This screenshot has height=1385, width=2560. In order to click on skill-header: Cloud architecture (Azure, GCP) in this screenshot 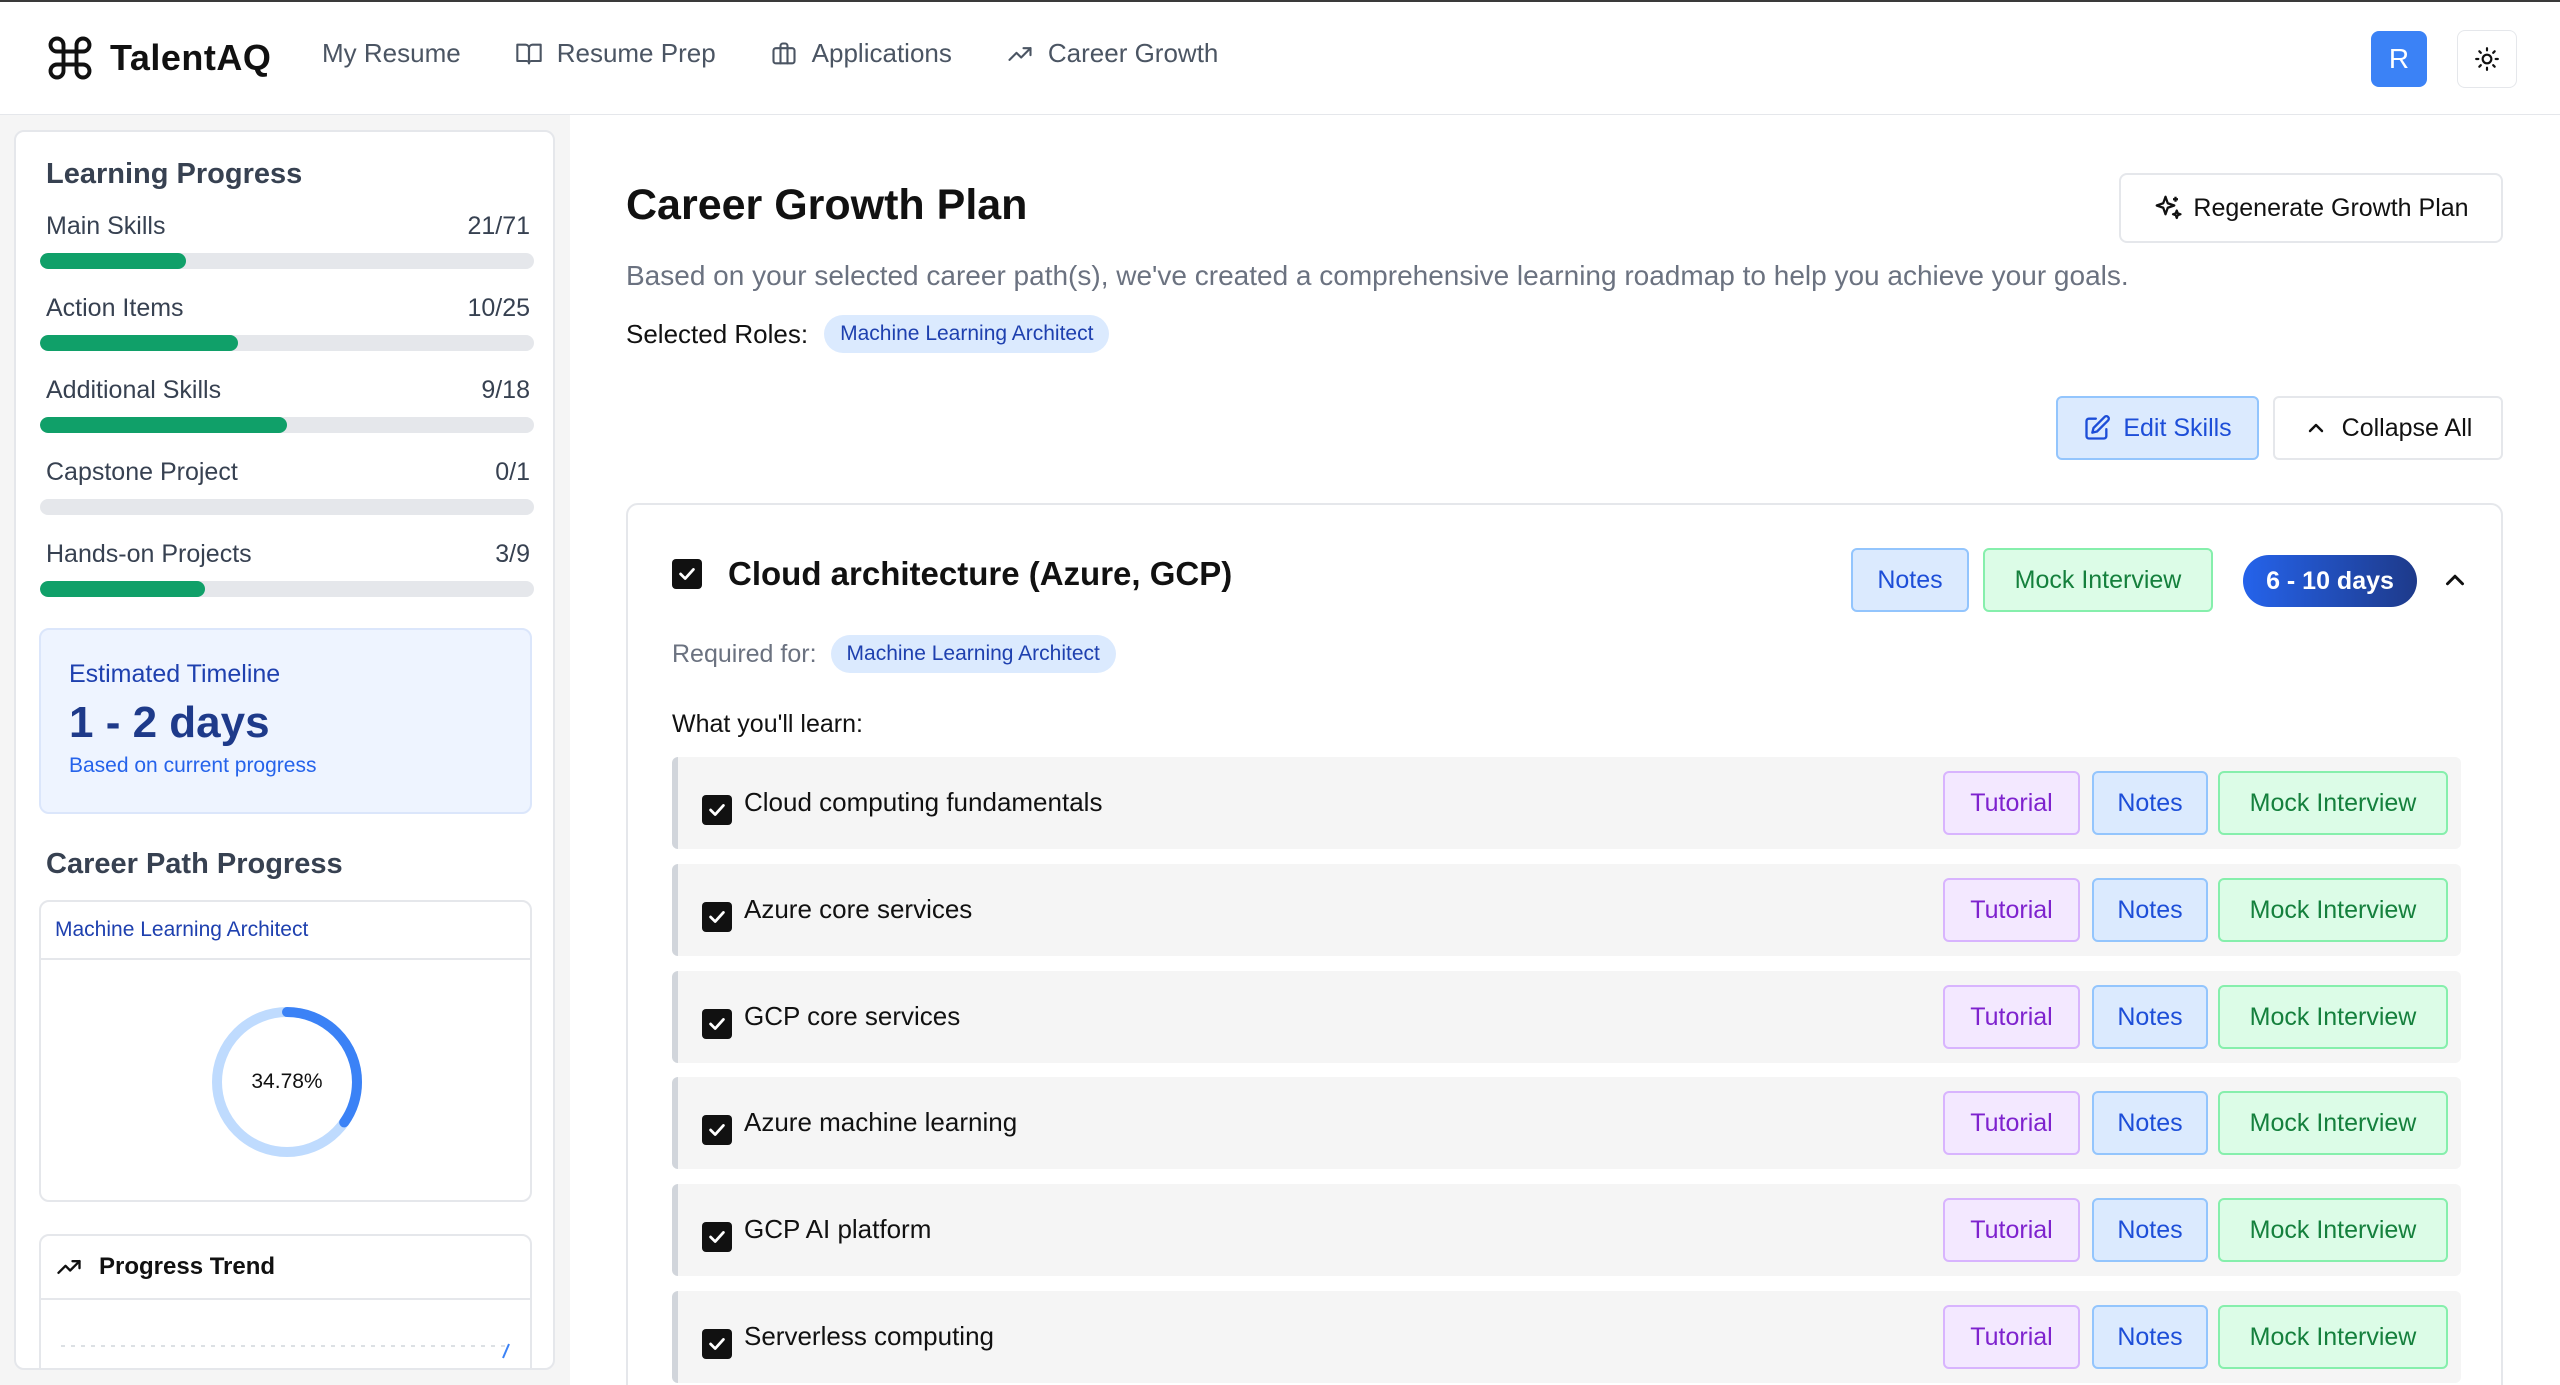, I will do `click(952, 574)`.